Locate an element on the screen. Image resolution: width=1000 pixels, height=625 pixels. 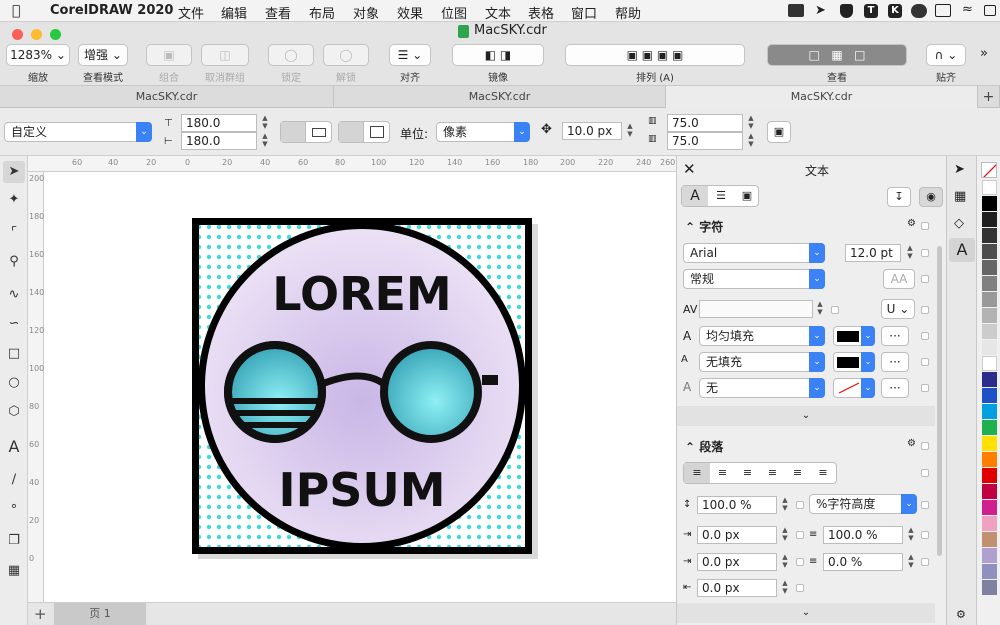
character-mode-icon: A is located at coordinates (695, 196).